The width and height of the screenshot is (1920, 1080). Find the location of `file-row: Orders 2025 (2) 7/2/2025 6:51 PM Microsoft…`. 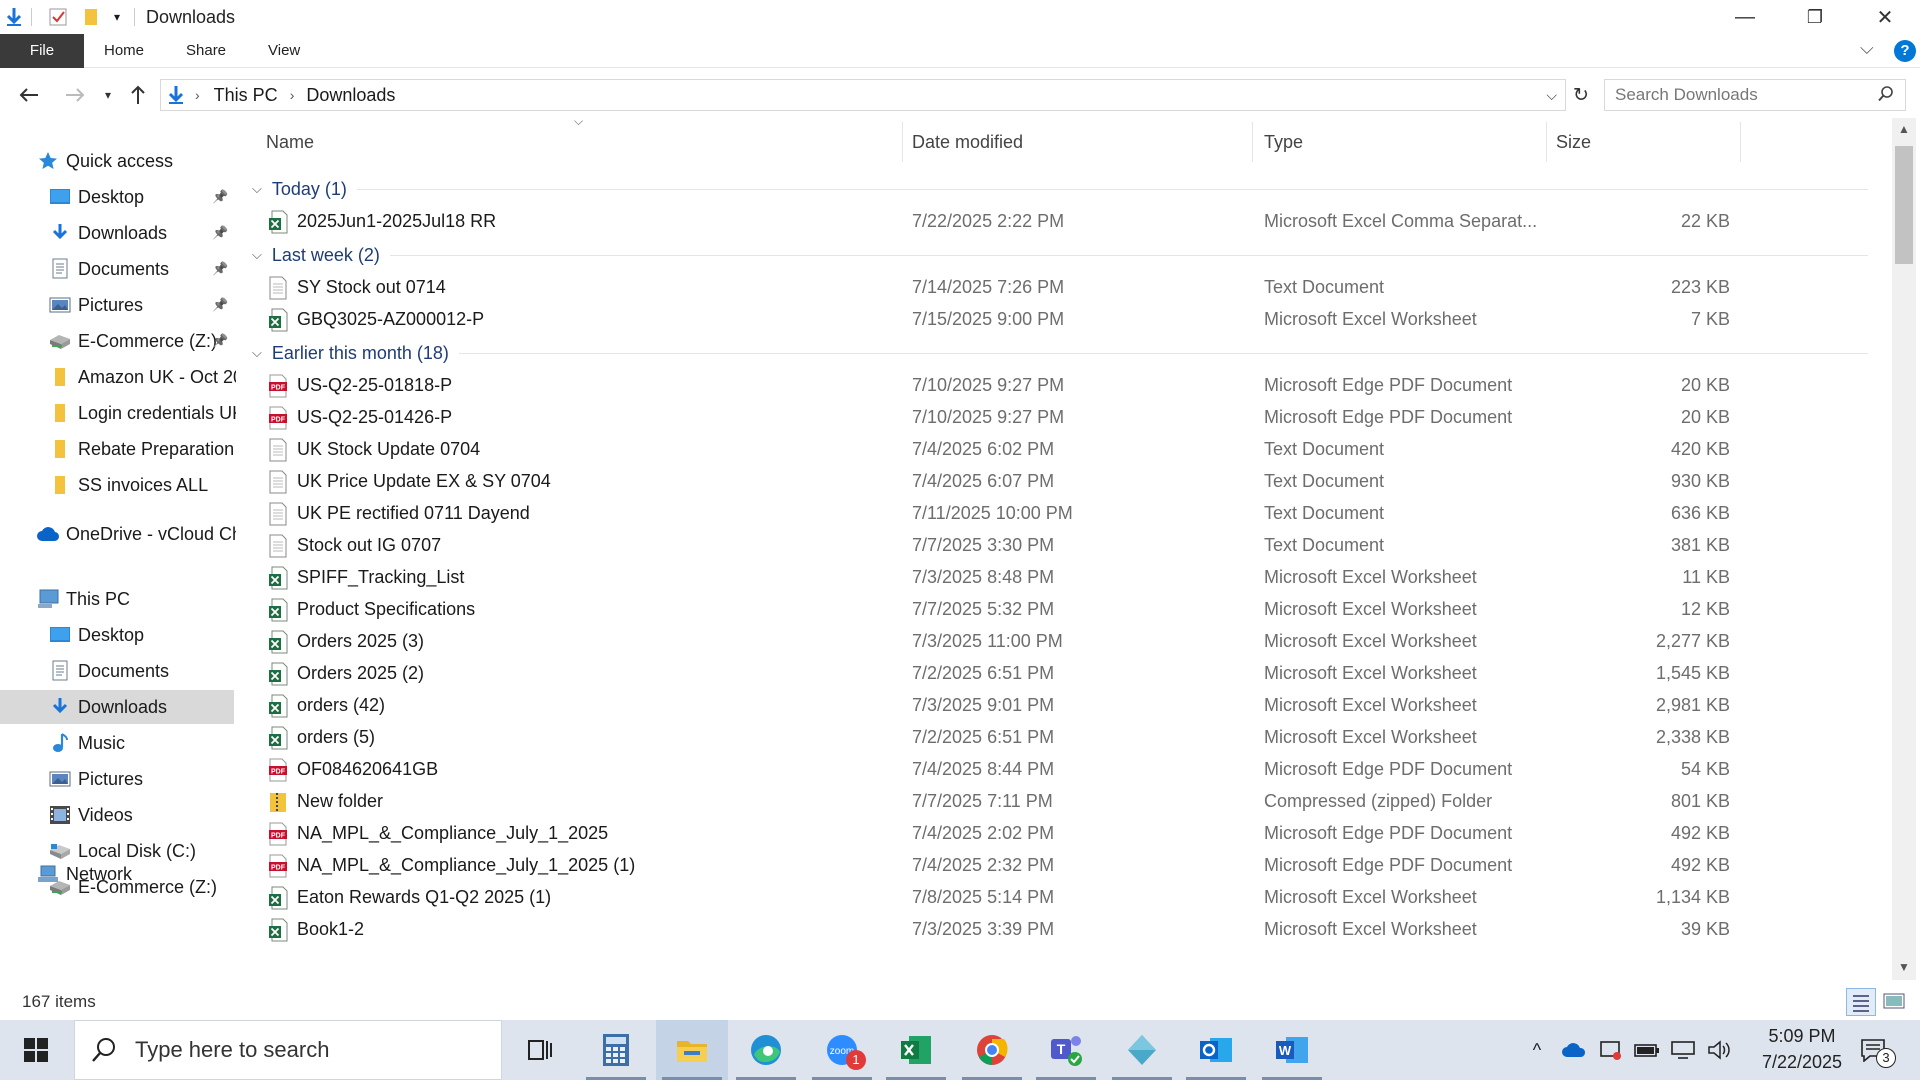

file-row: Orders 2025 (2) 7/2/2025 6:51 PM Microsoft… is located at coordinates (1063, 674).